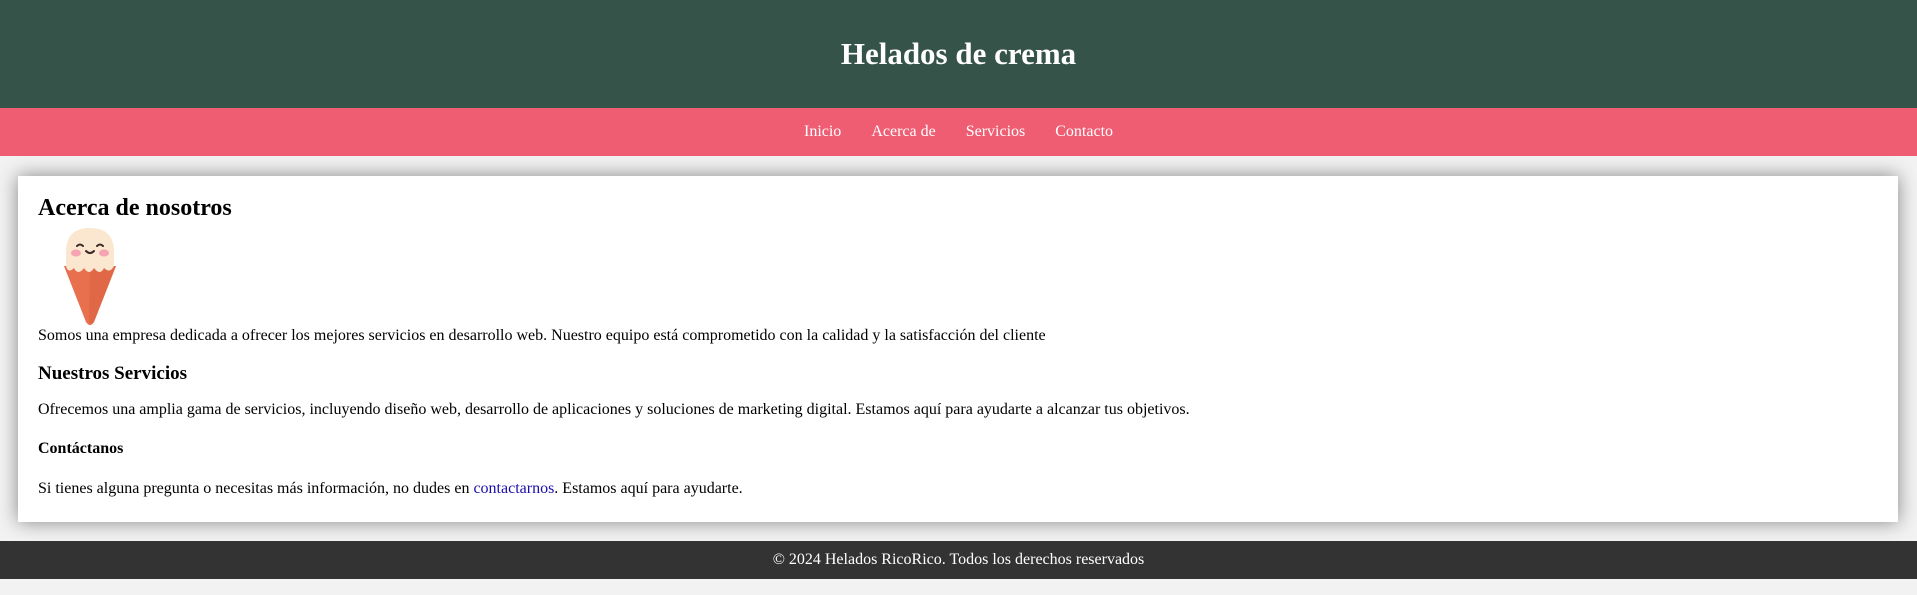 The image size is (1917, 595). I want to click on main-nav: Inicio Acerca de Servicios Contacto, so click(958, 132).